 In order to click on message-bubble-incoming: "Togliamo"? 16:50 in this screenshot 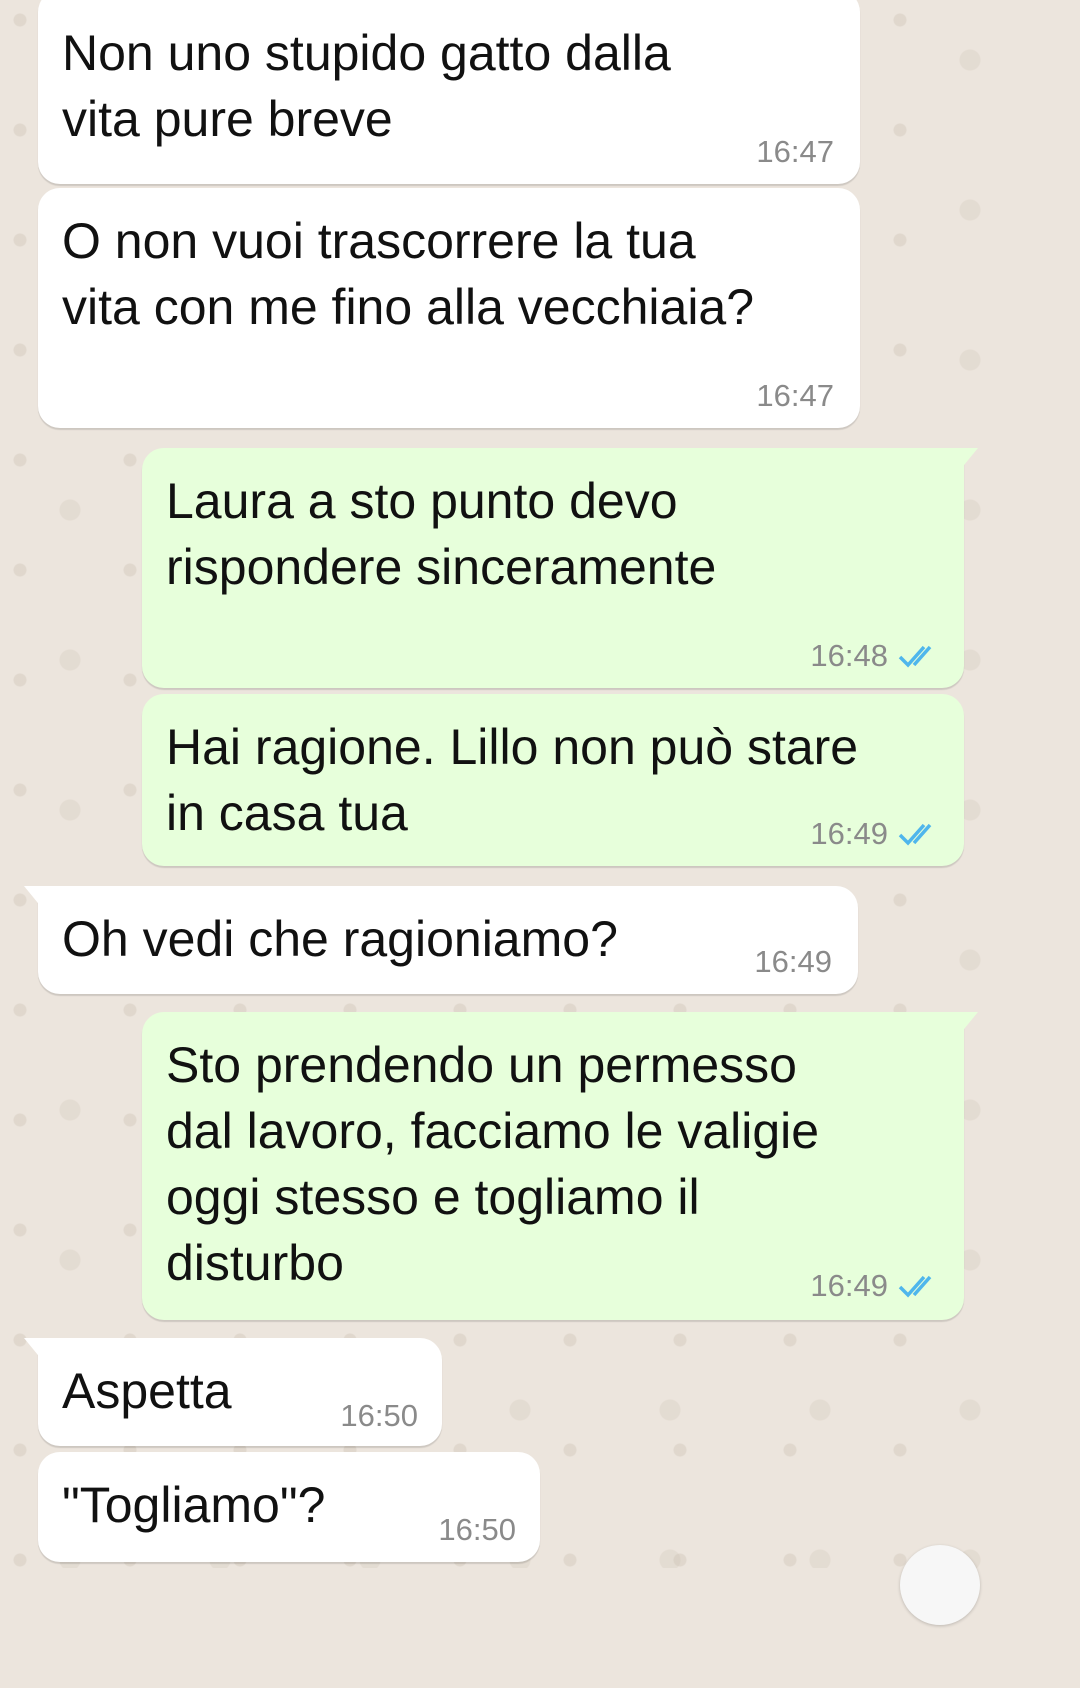, I will do `click(289, 1507)`.